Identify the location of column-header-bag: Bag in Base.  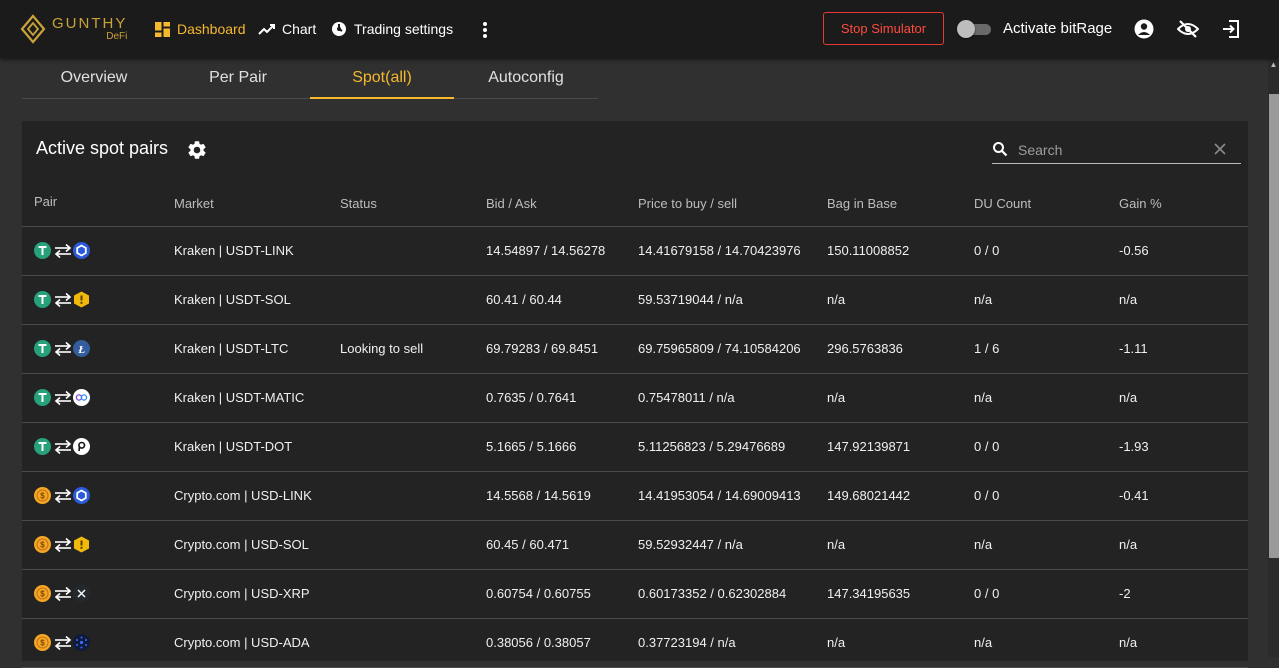
(888, 204).